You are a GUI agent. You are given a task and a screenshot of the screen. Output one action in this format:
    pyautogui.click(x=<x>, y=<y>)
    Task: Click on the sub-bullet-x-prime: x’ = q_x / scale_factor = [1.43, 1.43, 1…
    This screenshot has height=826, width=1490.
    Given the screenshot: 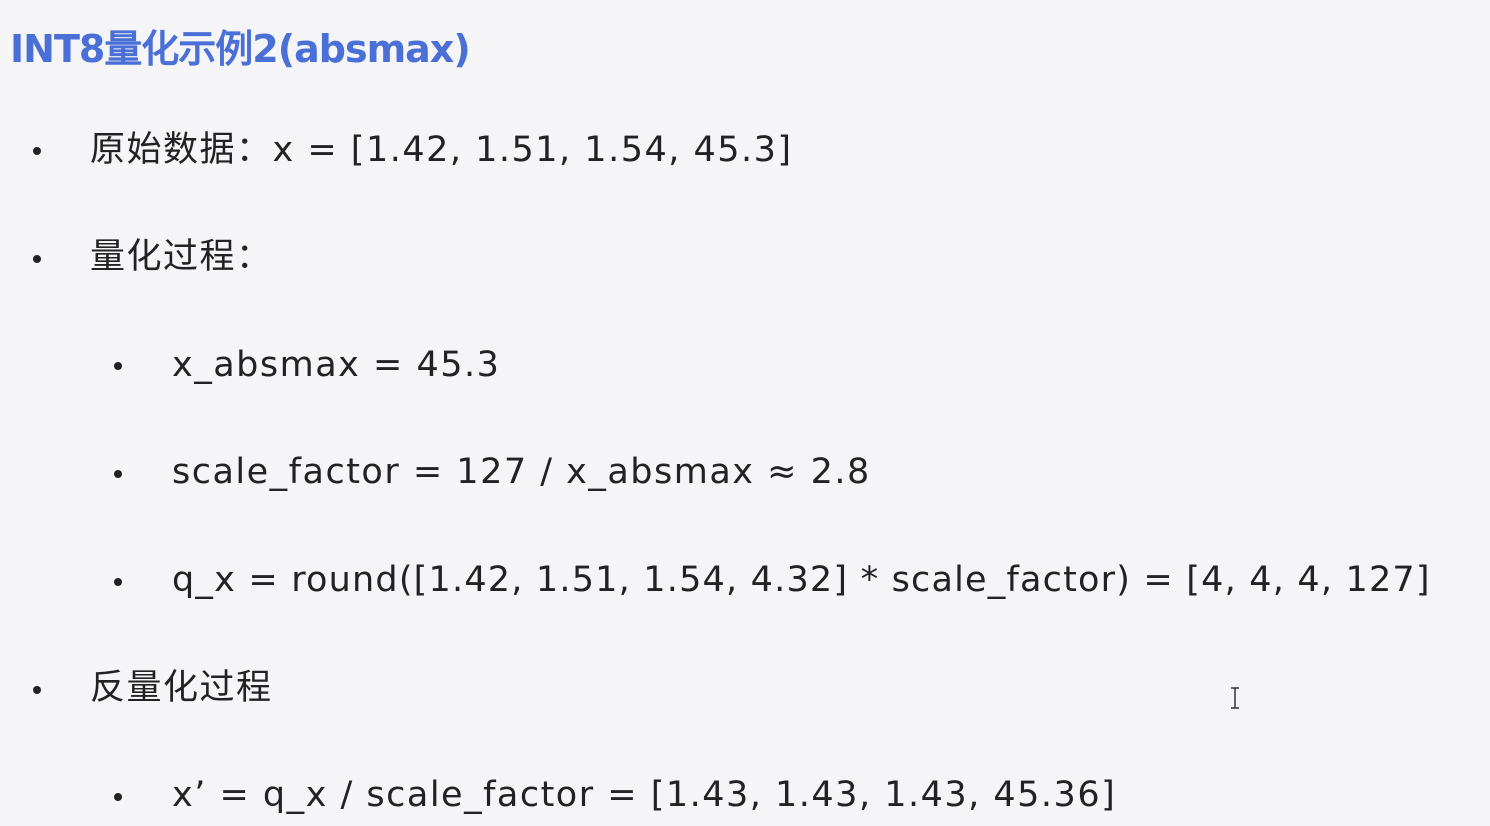 What is the action you would take?
    pyautogui.click(x=644, y=795)
    